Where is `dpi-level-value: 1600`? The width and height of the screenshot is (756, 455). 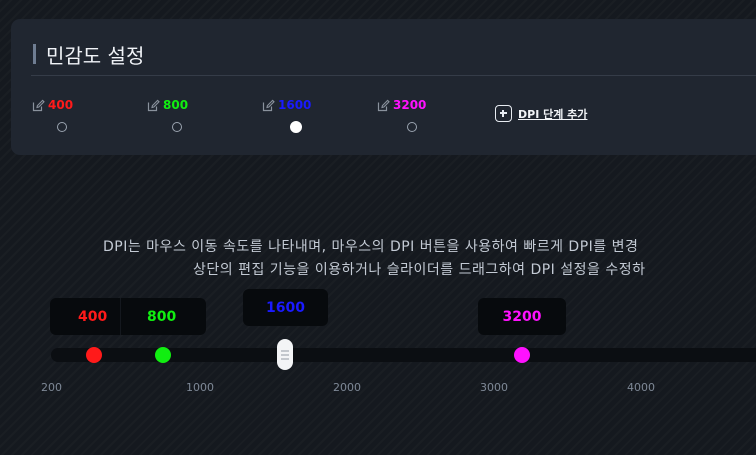
dpi-level-value: 1600 is located at coordinates (295, 105).